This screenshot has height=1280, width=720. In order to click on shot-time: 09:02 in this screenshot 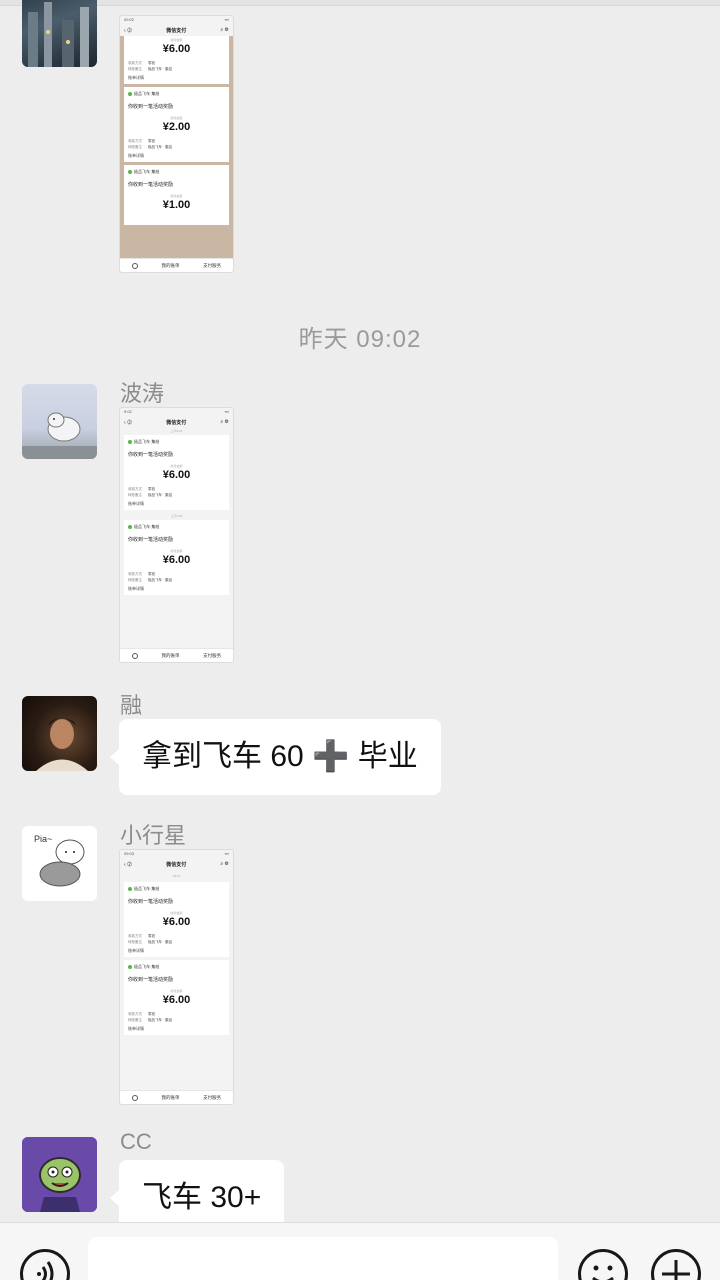, I will do `click(129, 19)`.